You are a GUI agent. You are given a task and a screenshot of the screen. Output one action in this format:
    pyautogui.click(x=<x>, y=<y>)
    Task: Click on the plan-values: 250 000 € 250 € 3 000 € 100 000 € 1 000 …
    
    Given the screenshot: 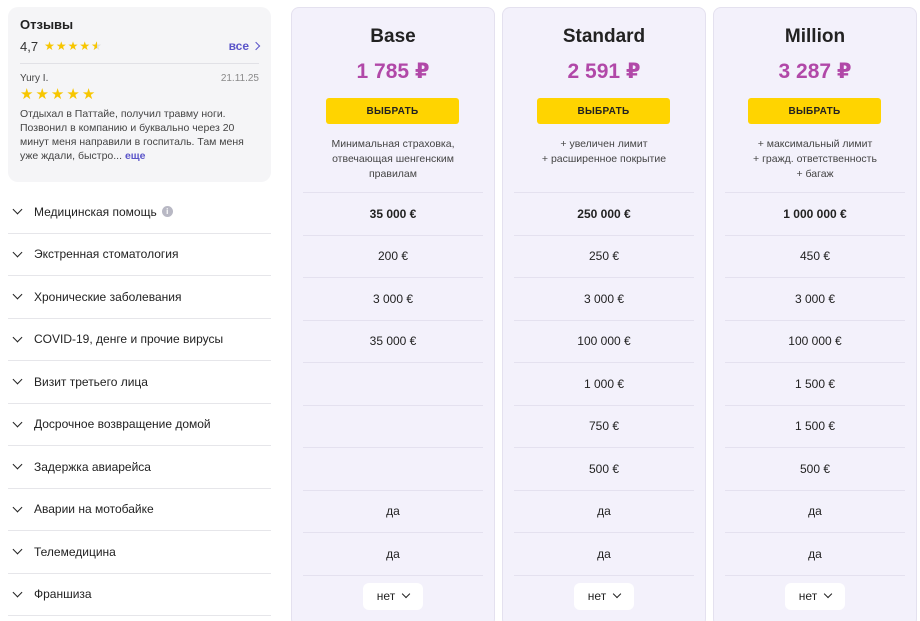 What is the action you would take?
    pyautogui.click(x=604, y=404)
    